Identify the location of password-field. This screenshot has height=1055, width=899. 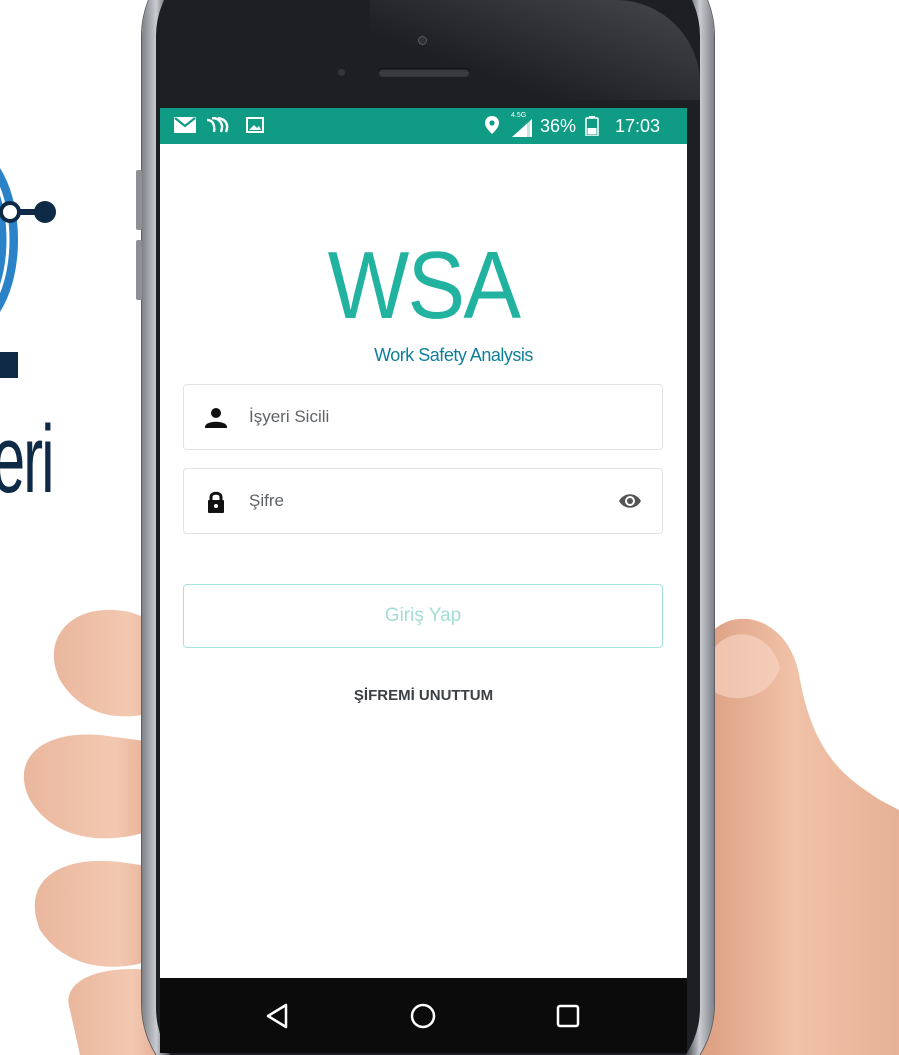
(423, 501).